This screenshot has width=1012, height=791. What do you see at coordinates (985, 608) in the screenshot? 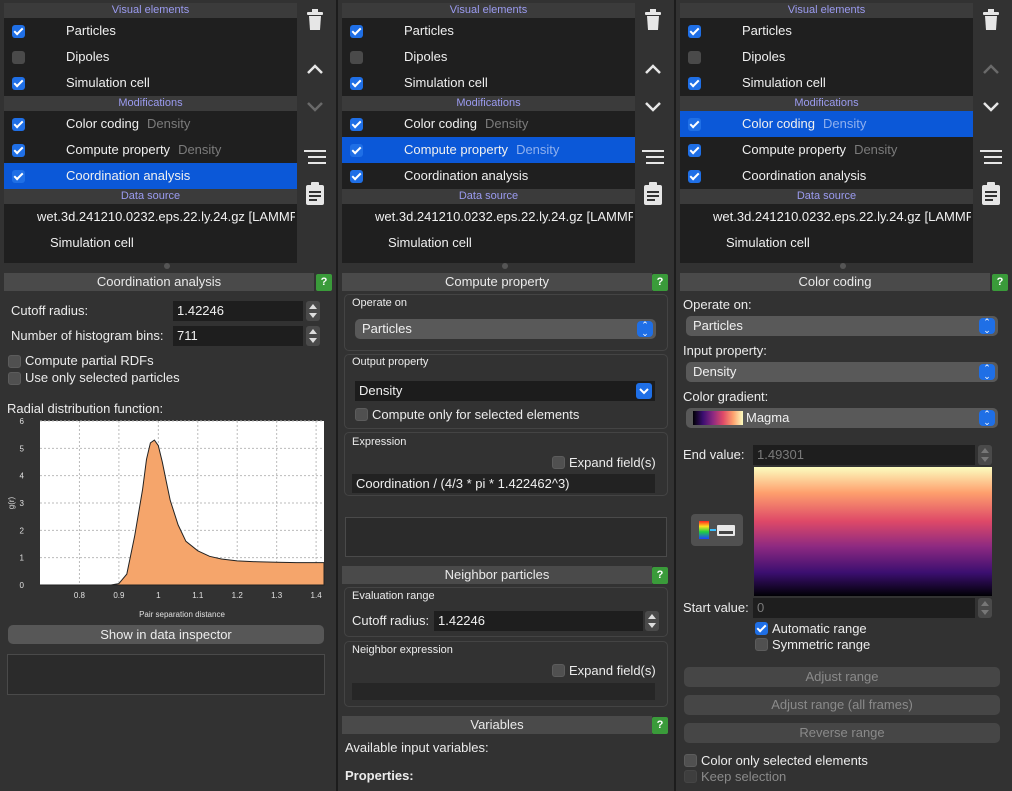
I see `start-value-spinner` at bounding box center [985, 608].